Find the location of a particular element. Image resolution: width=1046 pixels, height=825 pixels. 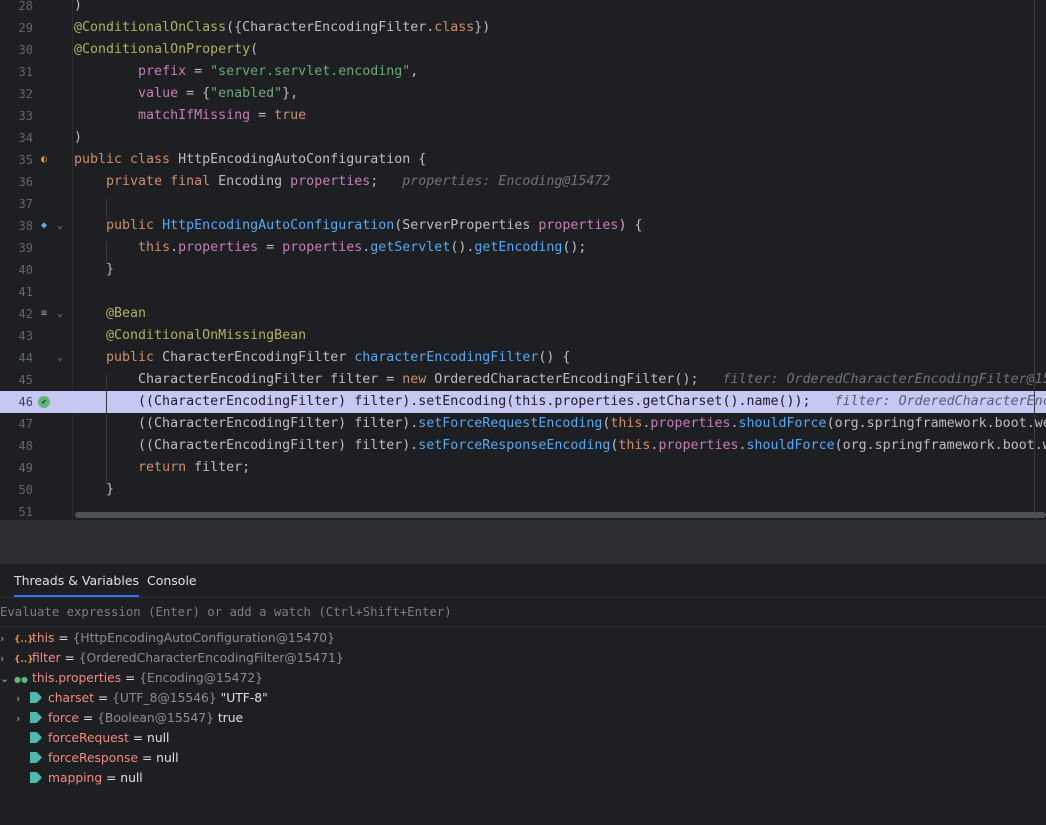

line-number: 34 is located at coordinates (16, 138).